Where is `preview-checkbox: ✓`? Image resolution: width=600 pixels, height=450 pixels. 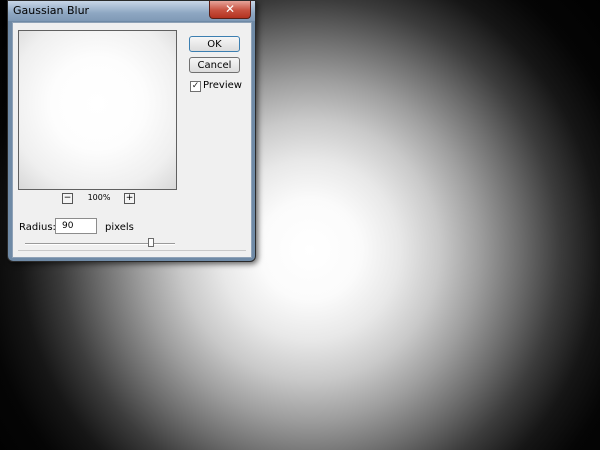
preview-checkbox: ✓ is located at coordinates (195, 86).